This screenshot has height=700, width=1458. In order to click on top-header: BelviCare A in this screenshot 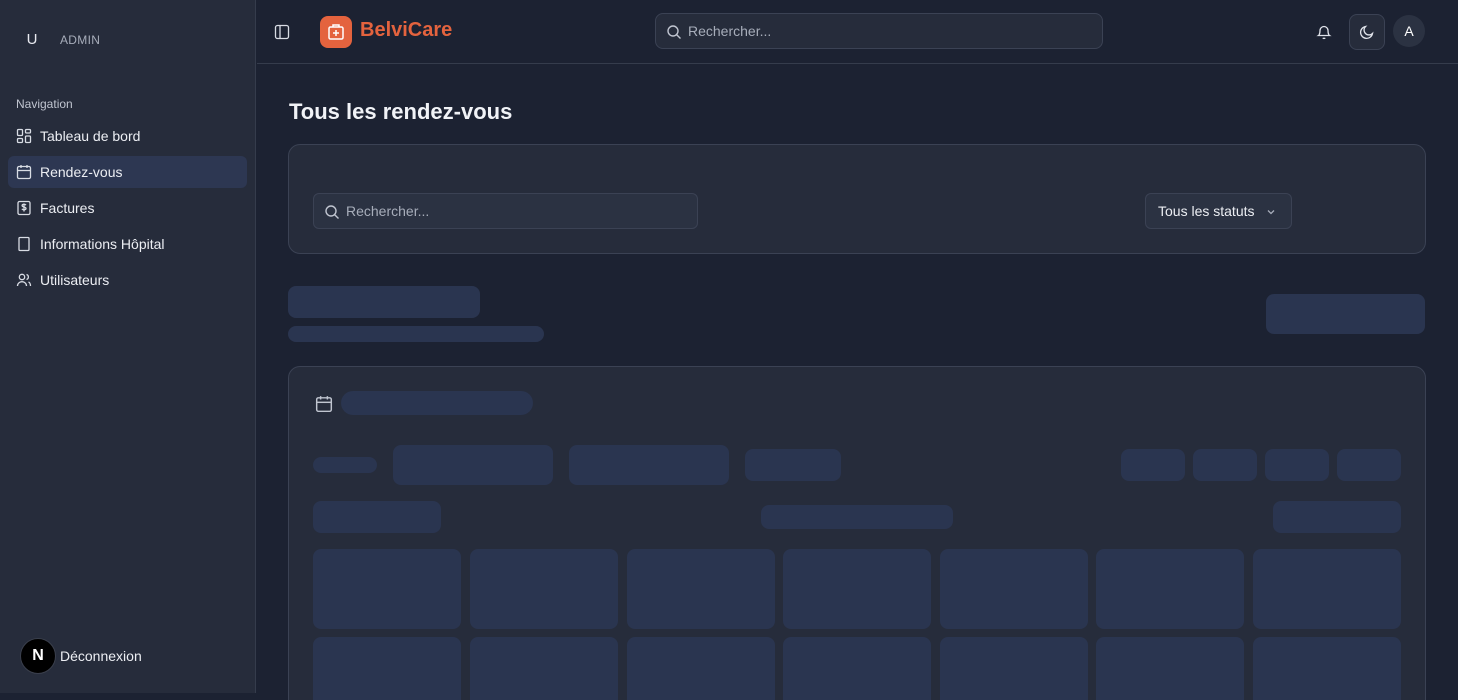, I will do `click(857, 32)`.